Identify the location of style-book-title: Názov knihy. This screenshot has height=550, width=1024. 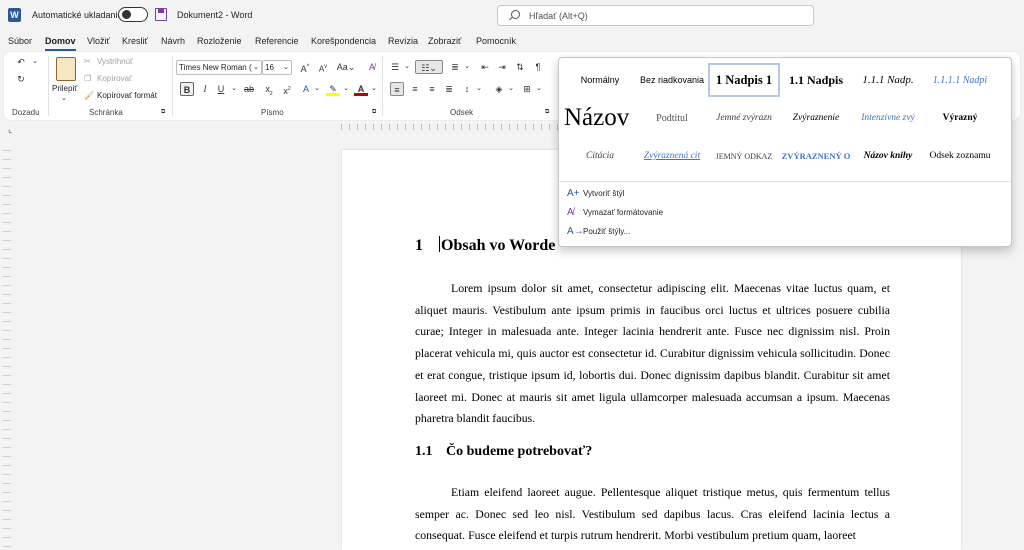
(888, 156).